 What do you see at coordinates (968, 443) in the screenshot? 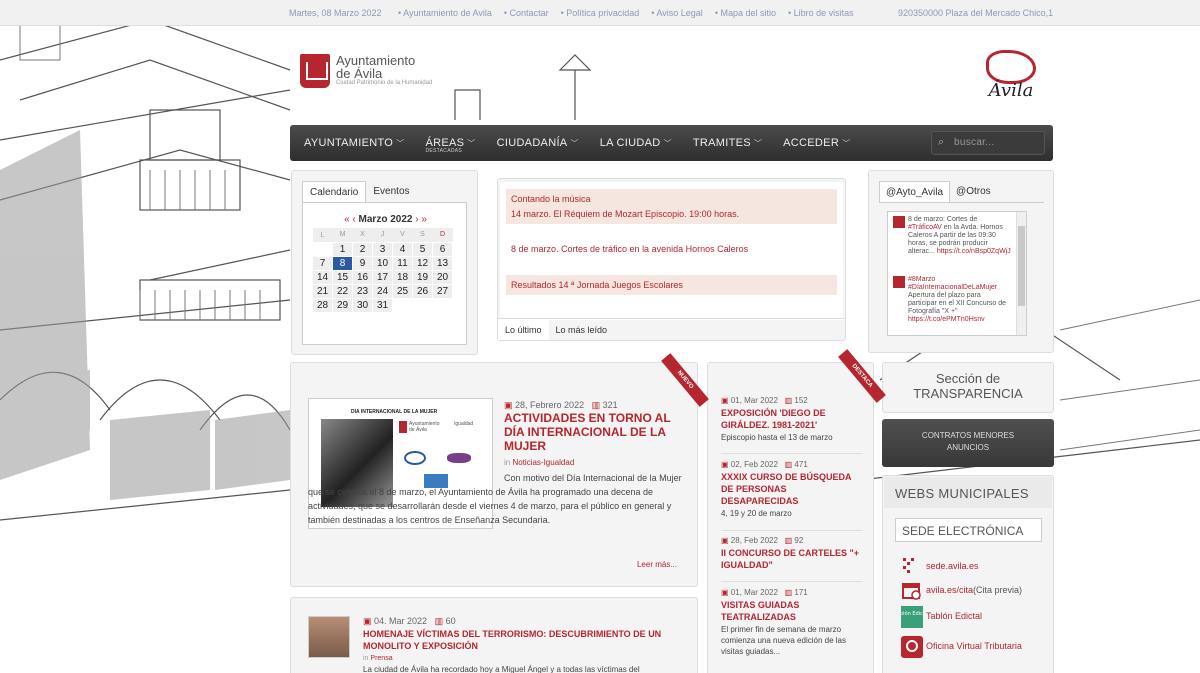
I see `contratos-menores-button: CONTRATOS MENORES ANUNCIOS` at bounding box center [968, 443].